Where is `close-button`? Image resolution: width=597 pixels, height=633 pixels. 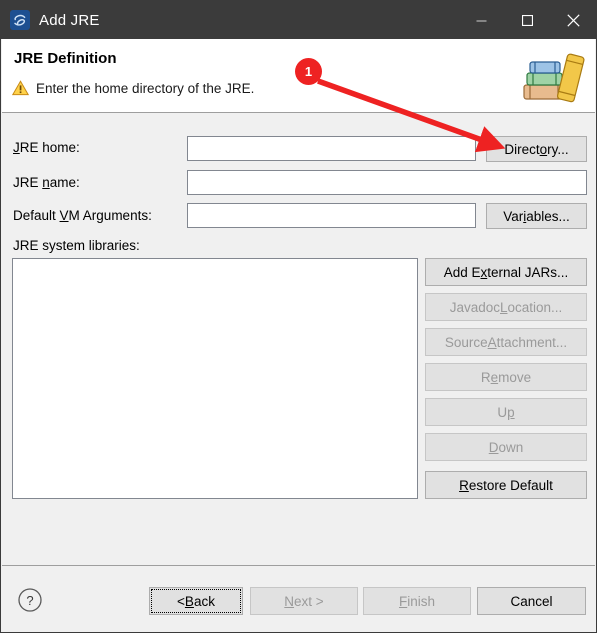
close-button is located at coordinates (573, 20).